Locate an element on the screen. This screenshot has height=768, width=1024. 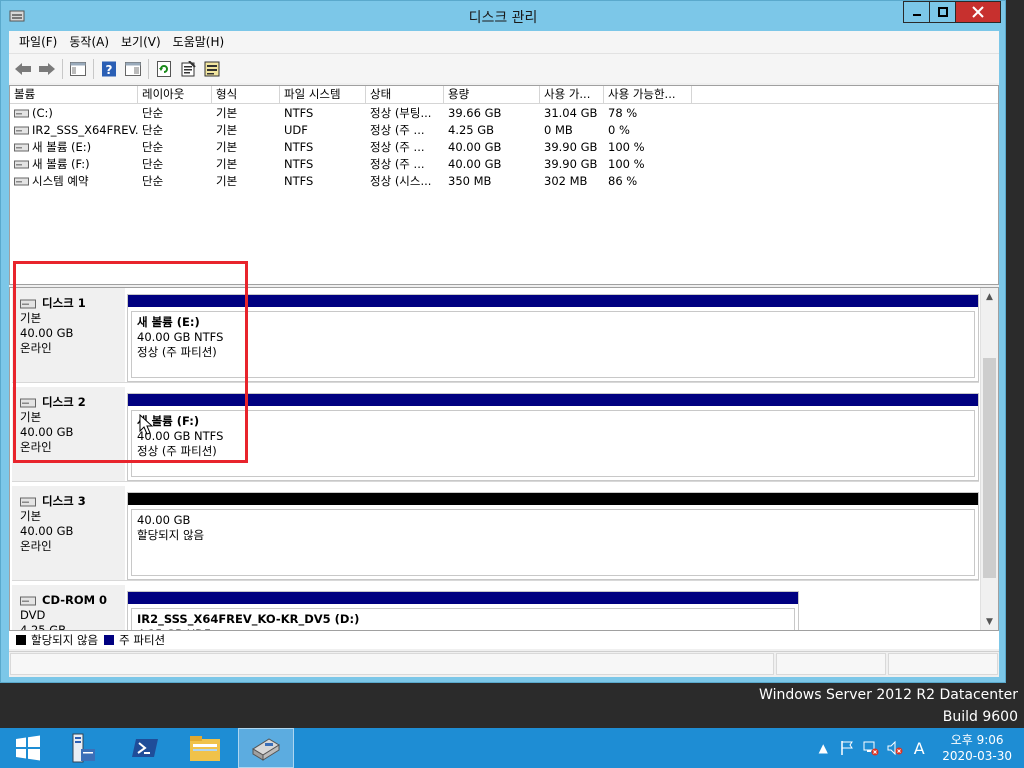
menu-action: 동작(A) is located at coordinates (89, 42).